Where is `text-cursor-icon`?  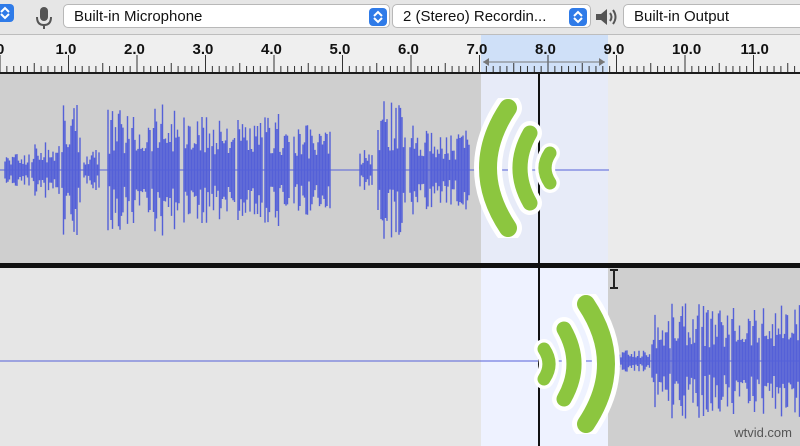
text-cursor-icon is located at coordinates (614, 279).